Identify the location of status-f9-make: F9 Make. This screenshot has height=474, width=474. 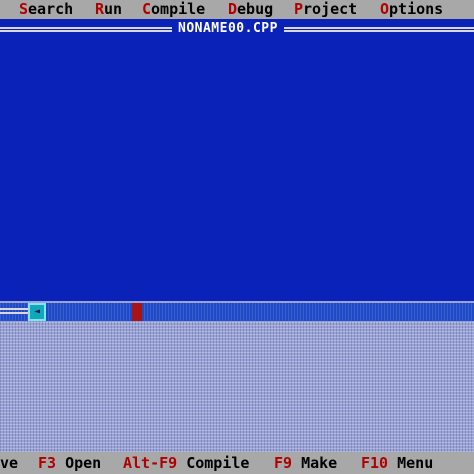
(305, 463).